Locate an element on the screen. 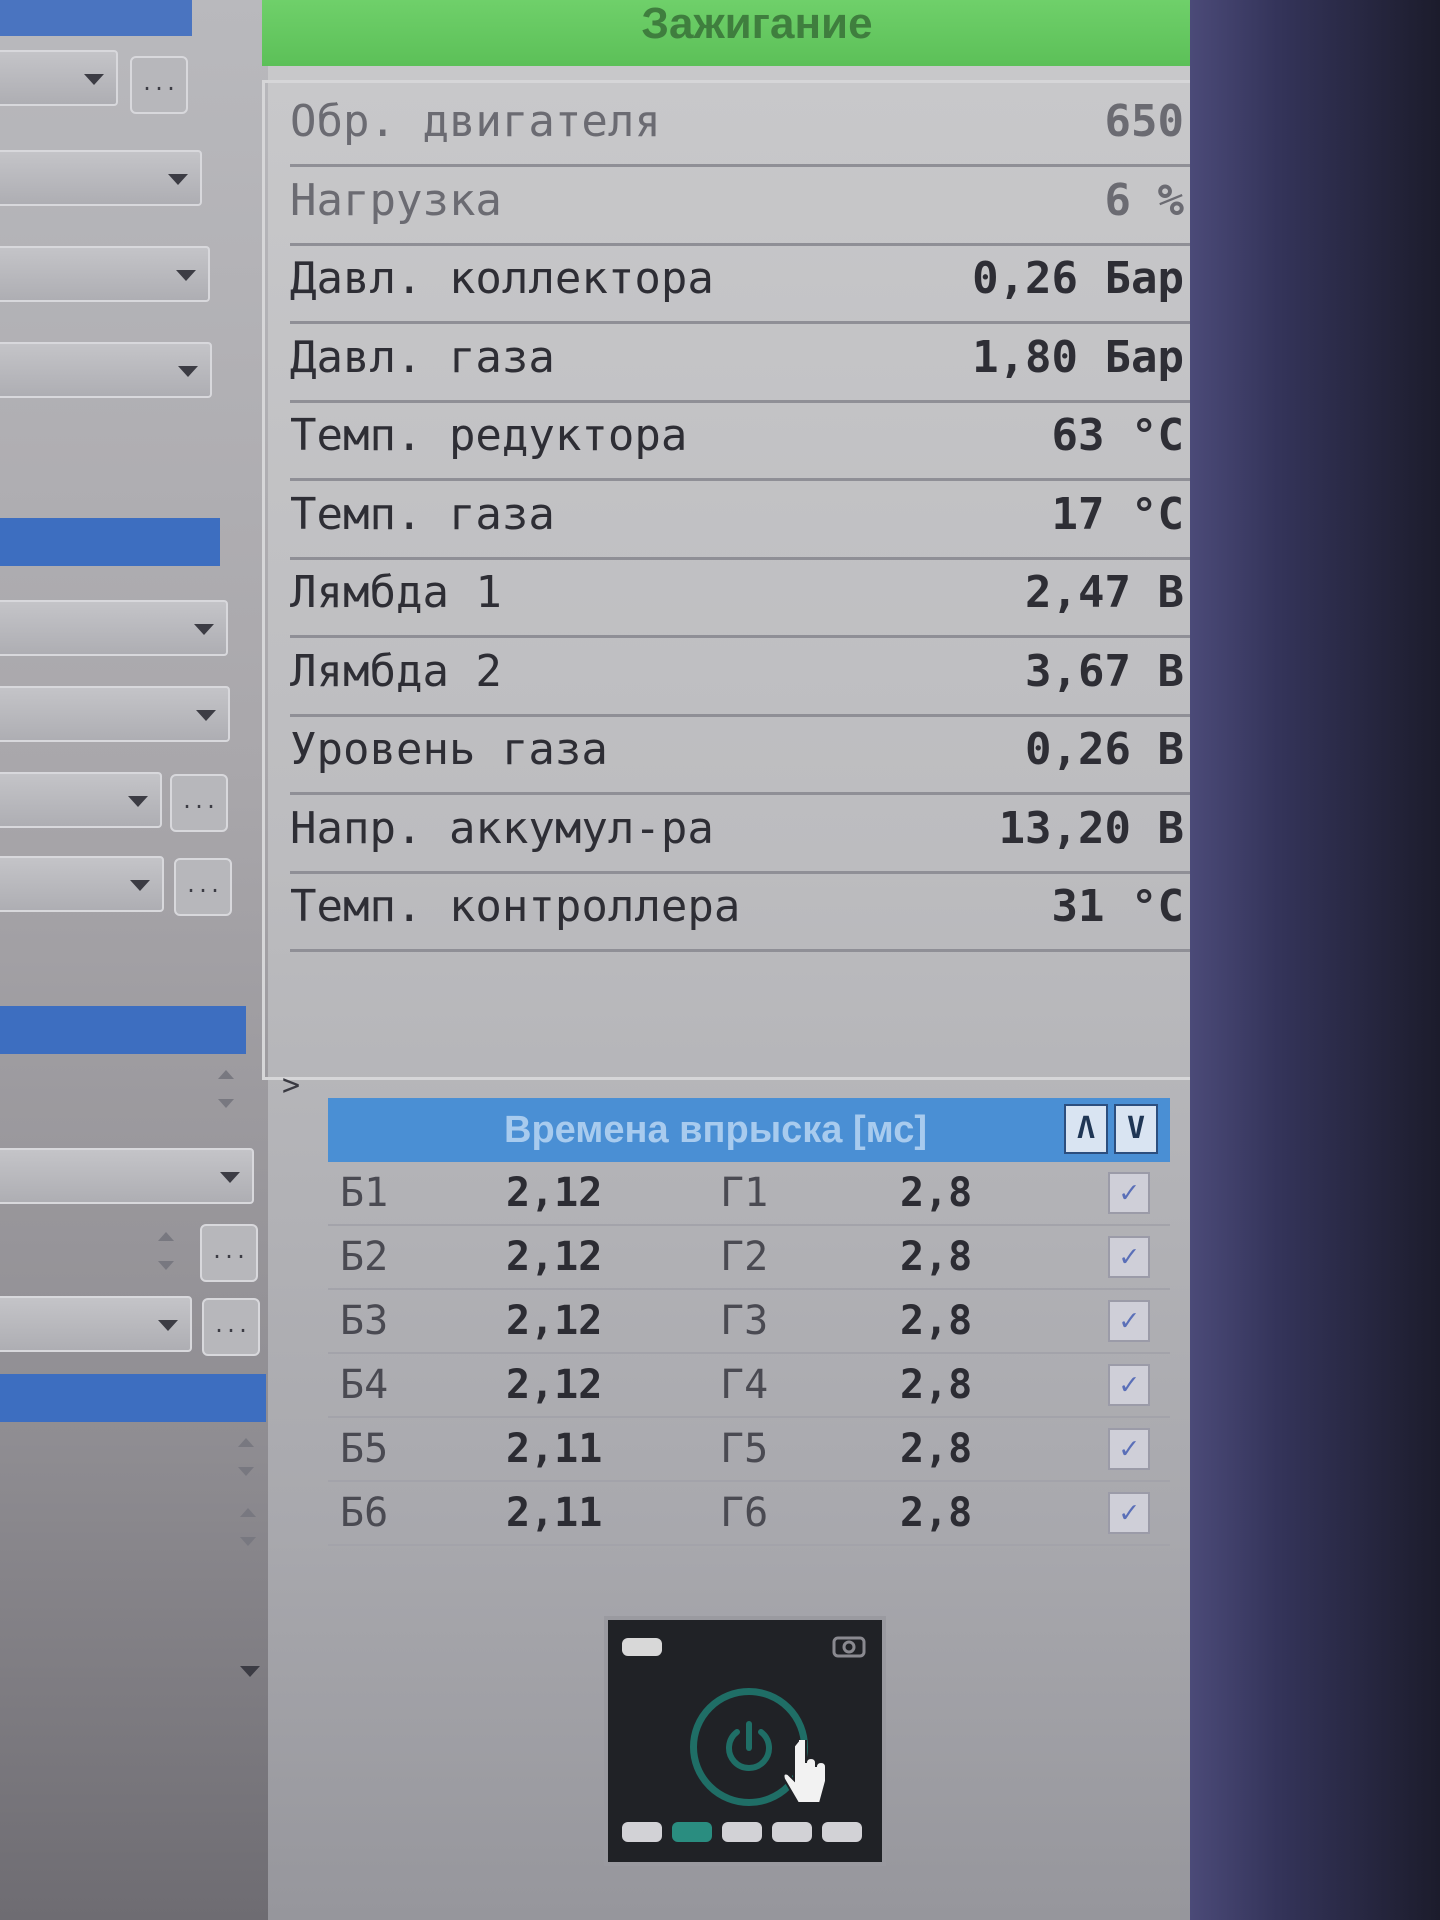 This screenshot has width=1440, height=1920. scroll-down-button: V is located at coordinates (1136, 1129).